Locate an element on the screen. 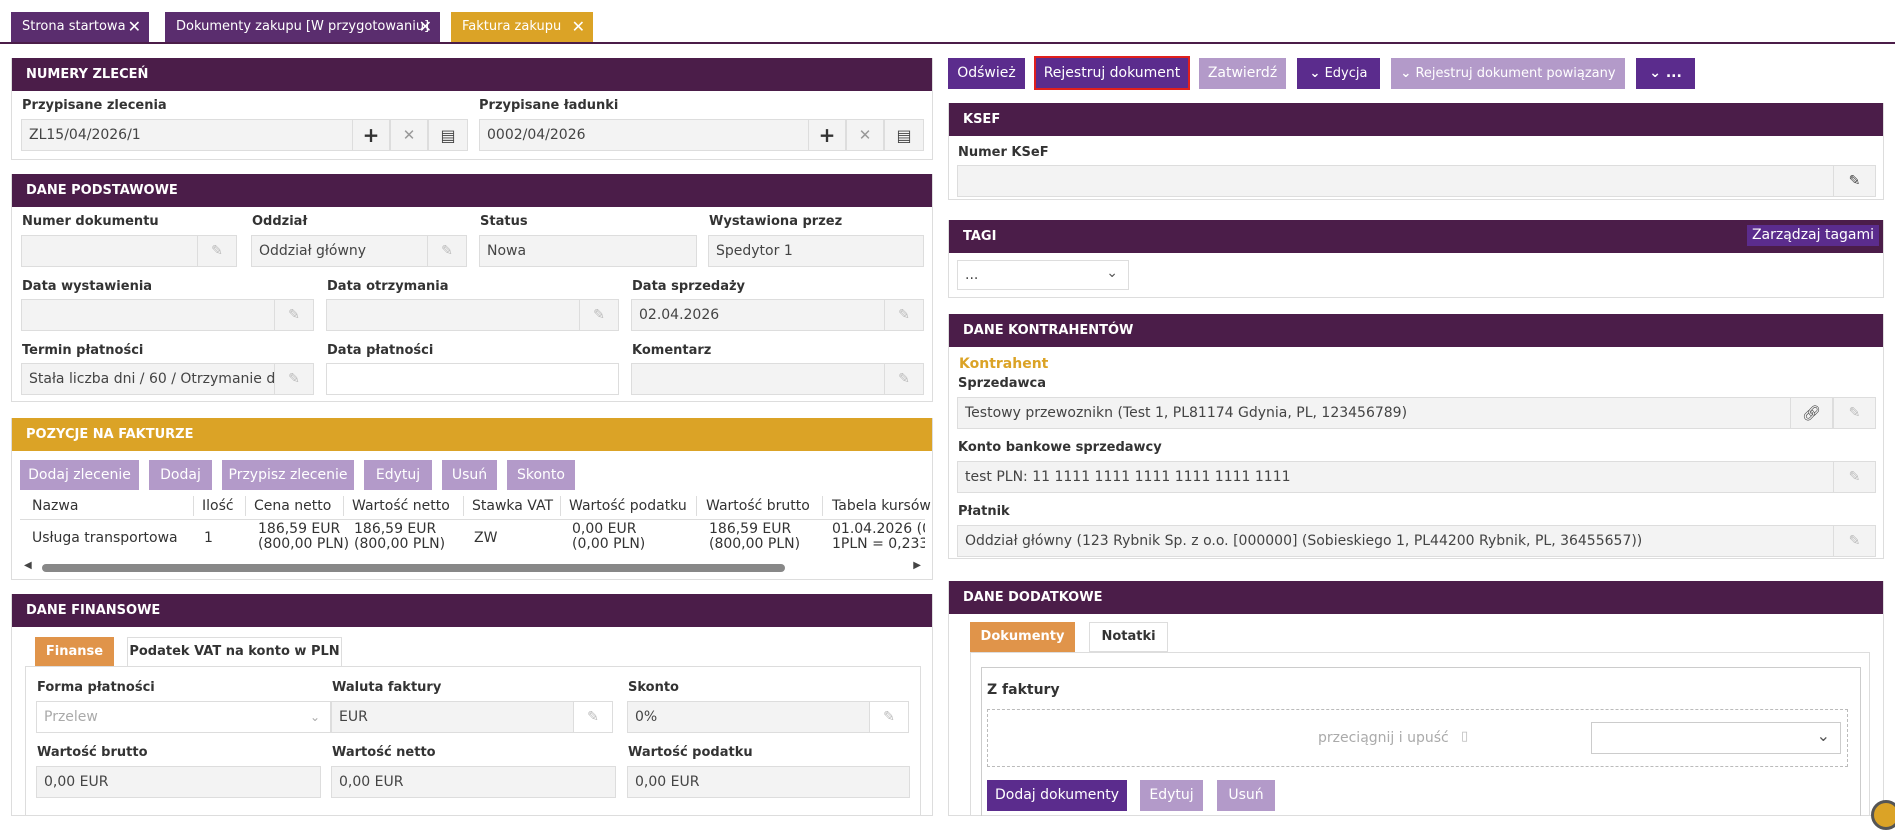 The height and width of the screenshot is (830, 1895). dodaj-zlecenie-button: Dodaj zlecenie is located at coordinates (79, 475).